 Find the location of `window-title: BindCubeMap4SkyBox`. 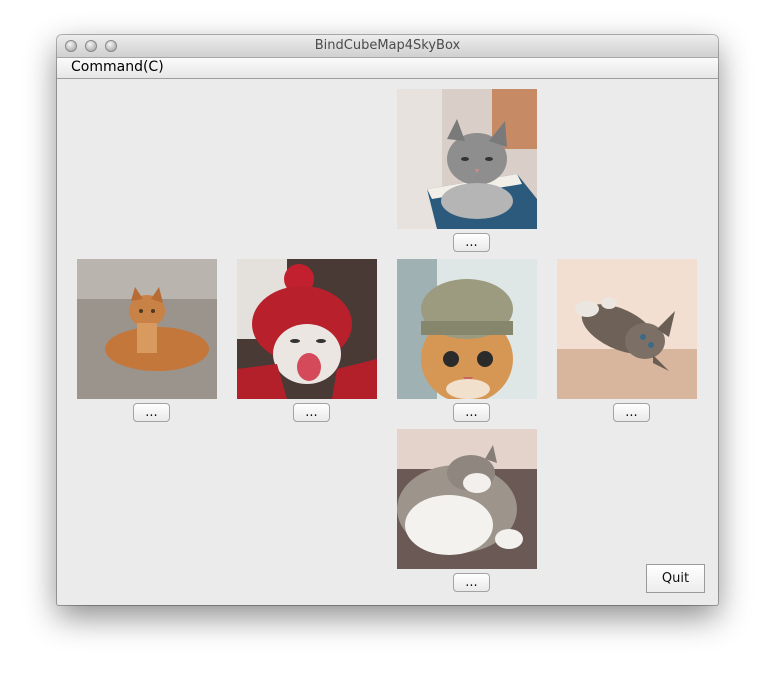

window-title: BindCubeMap4SkyBox is located at coordinates (387, 45).